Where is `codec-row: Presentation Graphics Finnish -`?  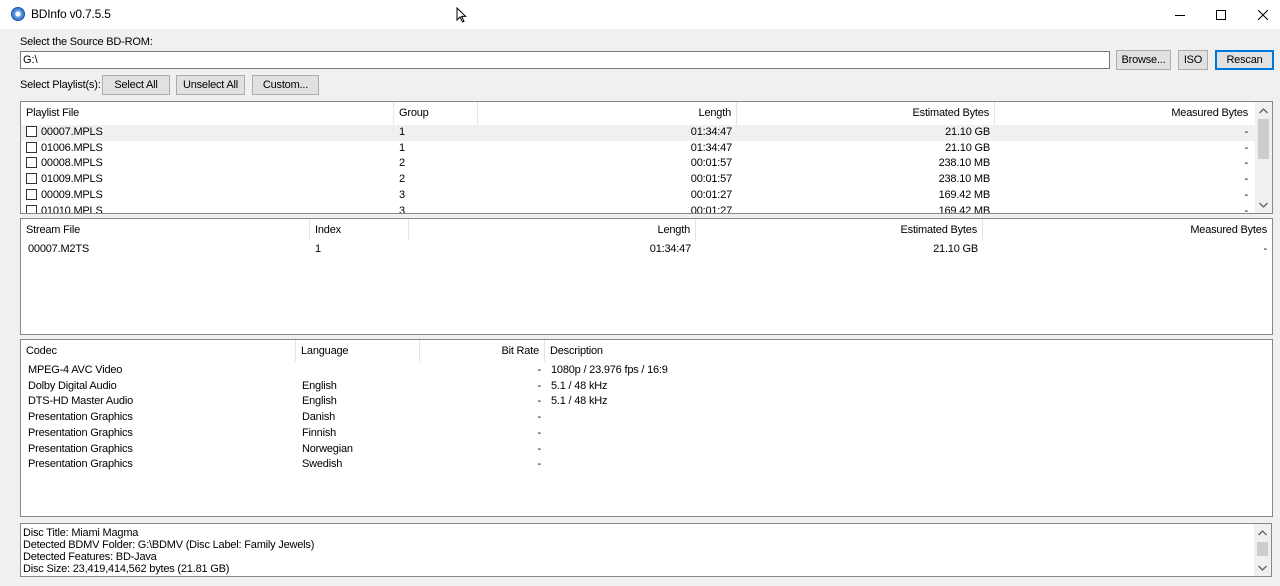
codec-row: Presentation Graphics Finnish - is located at coordinates (646, 434).